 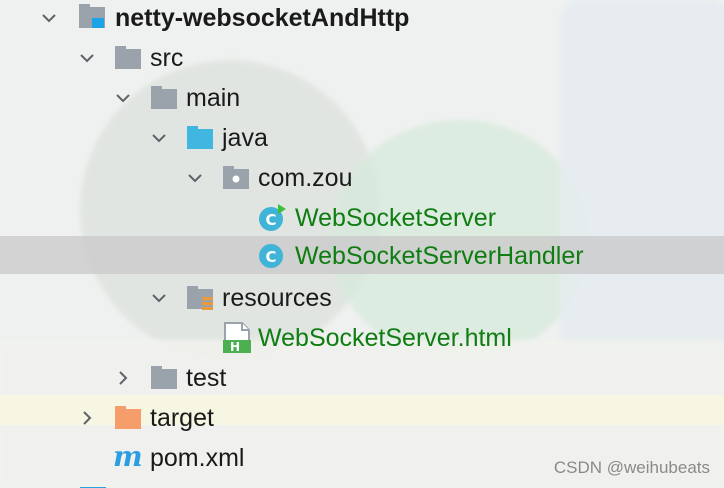 What do you see at coordinates (197, 458) in the screenshot?
I see `tree-item-label: pom.xml` at bounding box center [197, 458].